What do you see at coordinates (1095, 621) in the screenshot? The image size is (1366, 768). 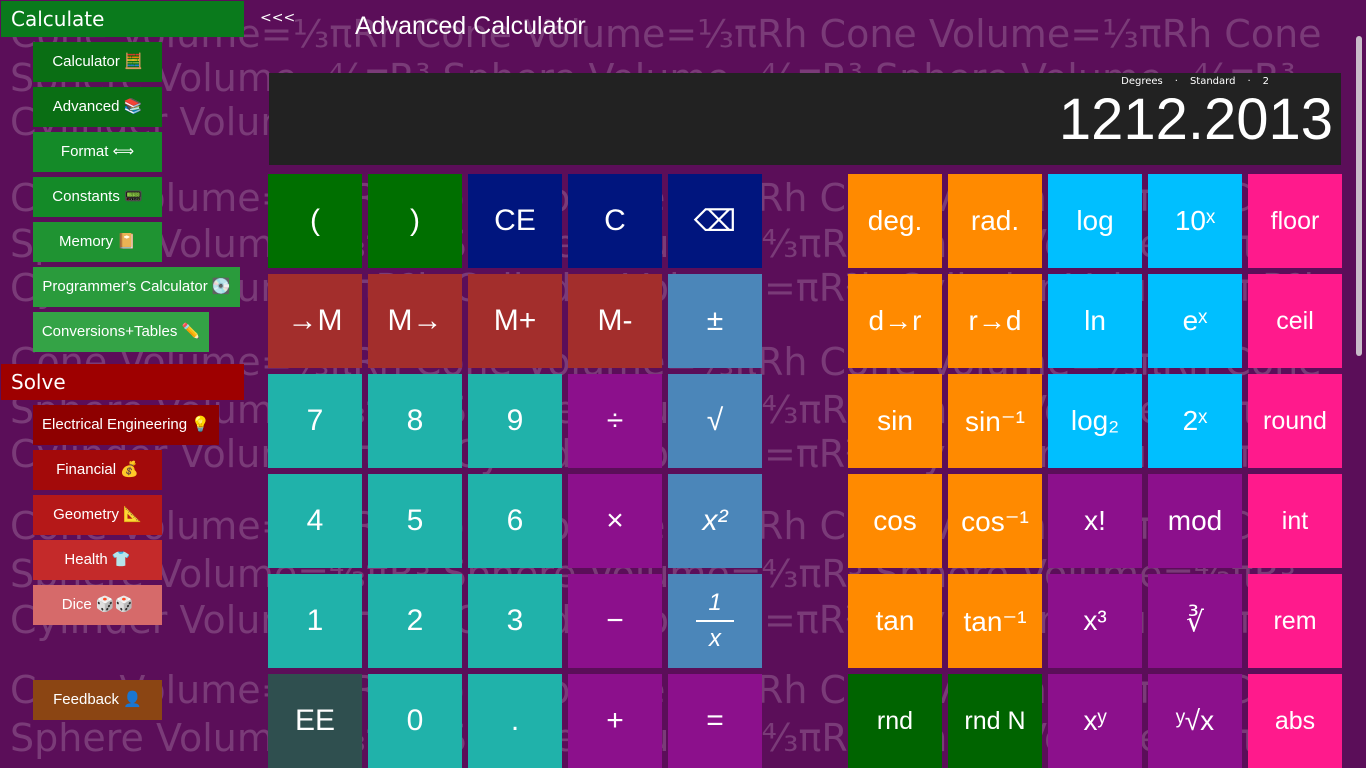 I see `key-cube: x³` at bounding box center [1095, 621].